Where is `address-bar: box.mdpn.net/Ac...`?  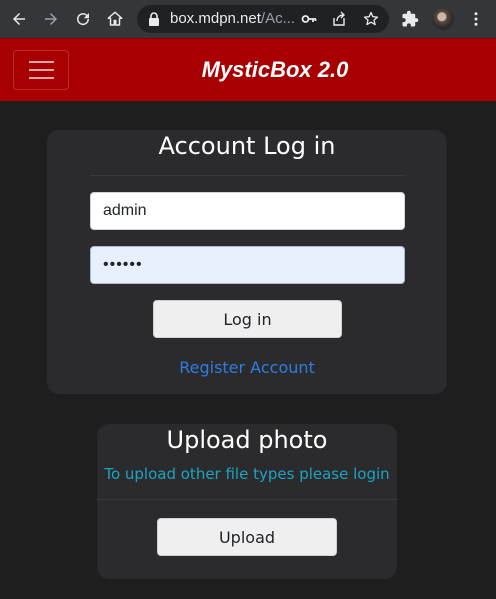
address-bar: box.mdpn.net/Ac... is located at coordinates (263, 19).